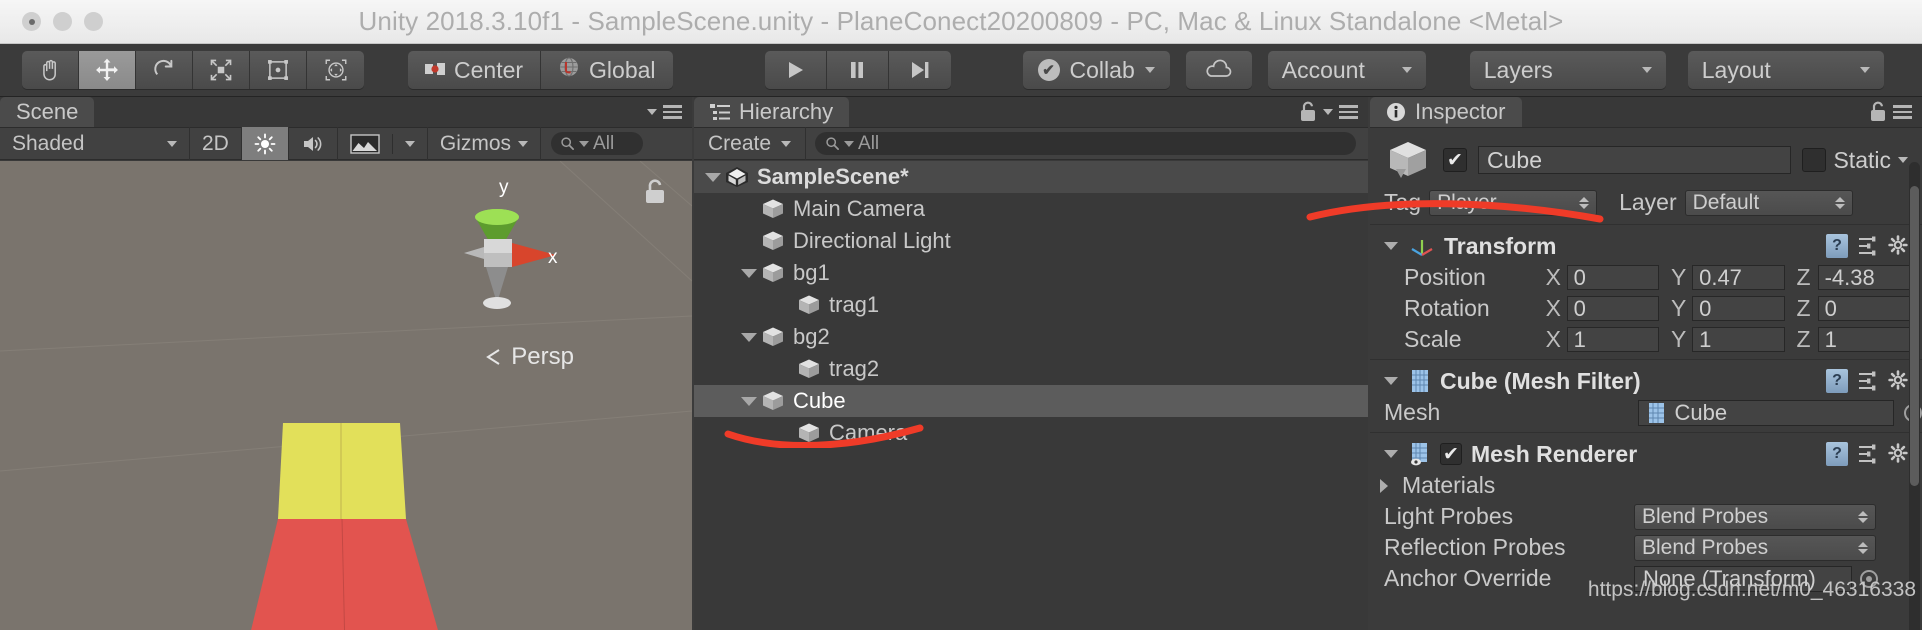 The height and width of the screenshot is (630, 1922). Describe the element at coordinates (1864, 308) in the screenshot. I see `rotation-z-field: 0` at that location.